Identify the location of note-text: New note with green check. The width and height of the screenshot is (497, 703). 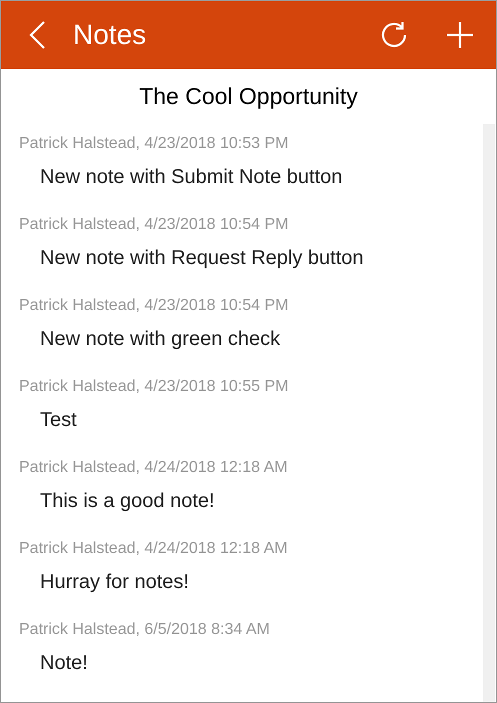
(160, 339).